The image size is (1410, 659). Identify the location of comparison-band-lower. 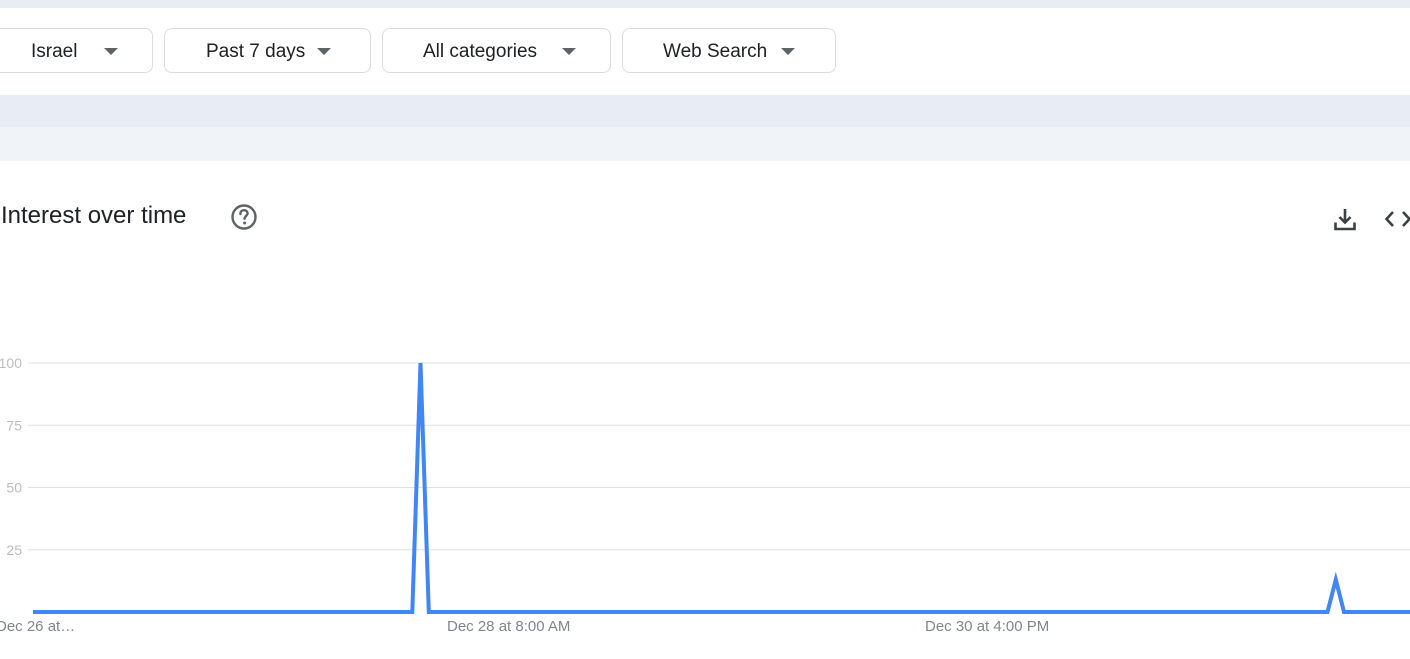
(705, 144).